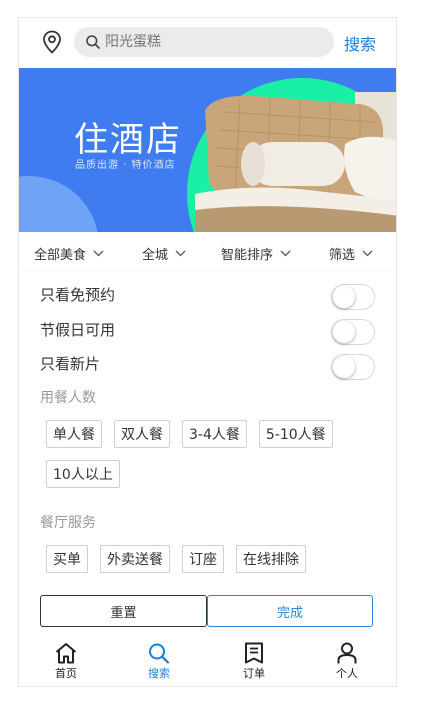  I want to click on toggle-no-reservation, so click(353, 297).